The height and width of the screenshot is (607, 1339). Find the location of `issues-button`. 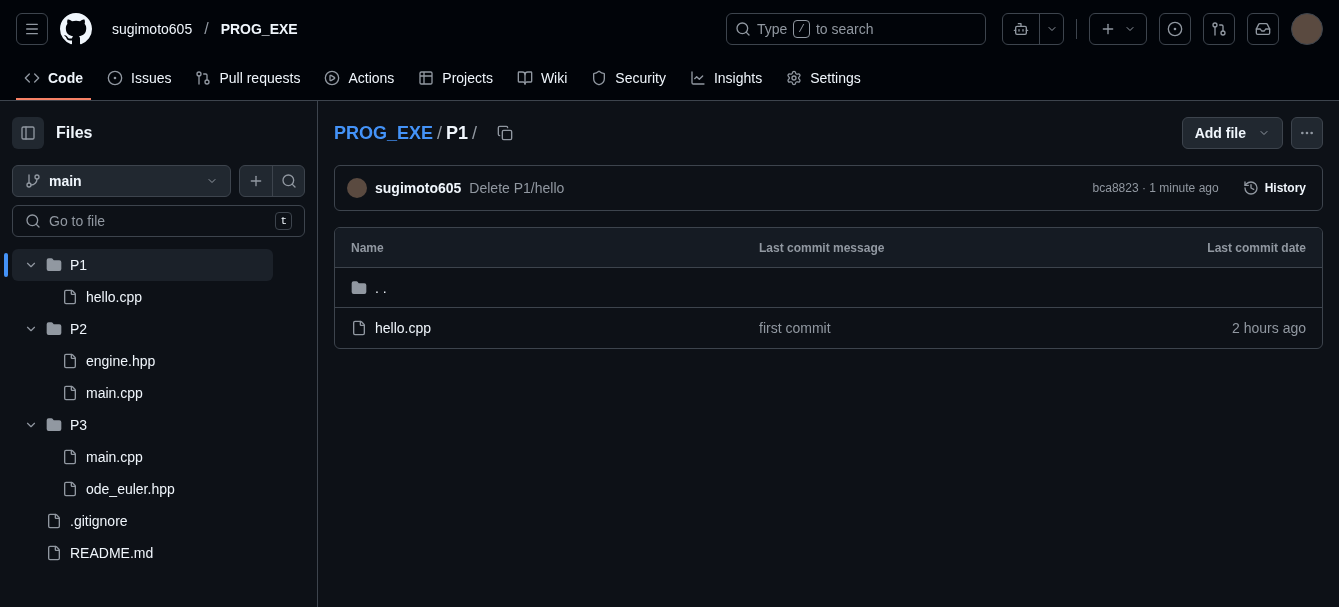

issues-button is located at coordinates (1175, 29).